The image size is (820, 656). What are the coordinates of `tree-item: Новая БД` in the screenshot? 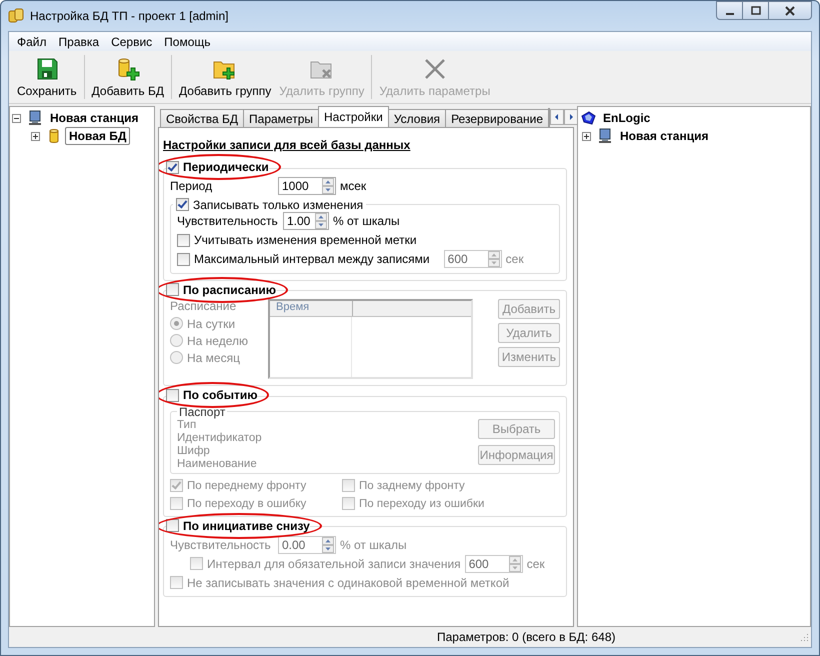 It's located at (97, 136).